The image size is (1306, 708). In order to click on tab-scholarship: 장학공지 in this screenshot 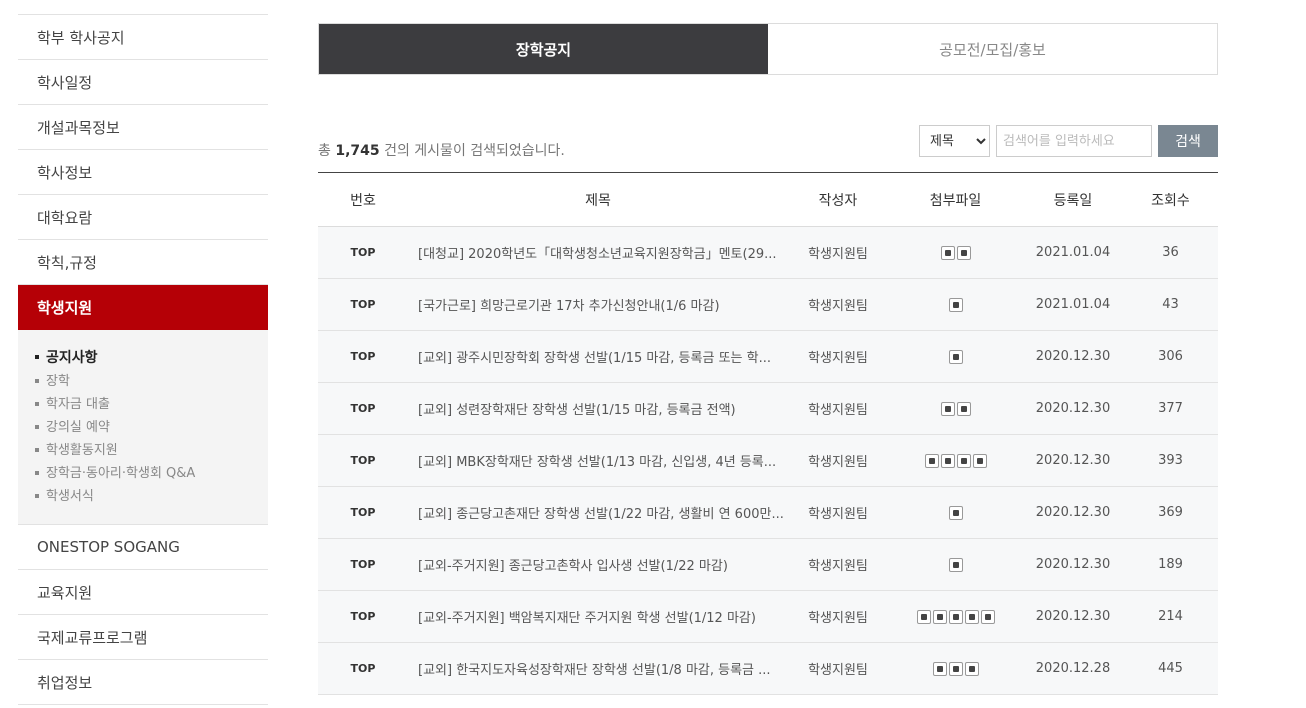, I will do `click(543, 49)`.